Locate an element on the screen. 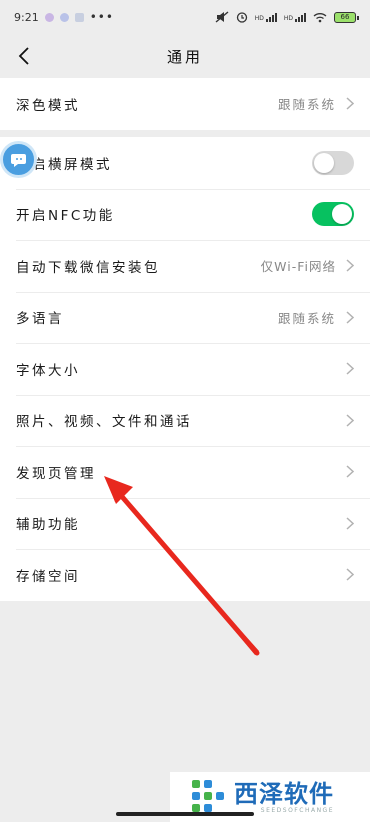  row-font-size: 字体大小 is located at coordinates (185, 369).